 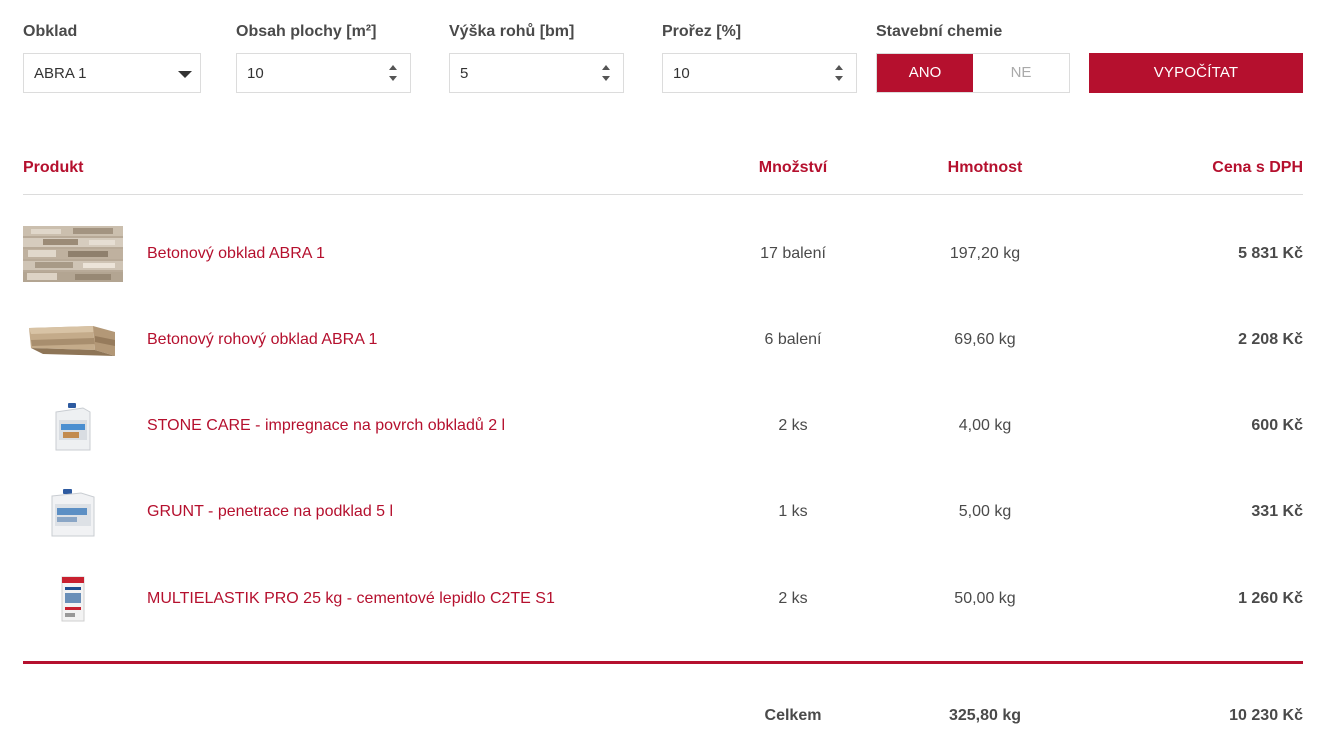 I want to click on area-label: Obsah plochy [m²], so click(x=306, y=31).